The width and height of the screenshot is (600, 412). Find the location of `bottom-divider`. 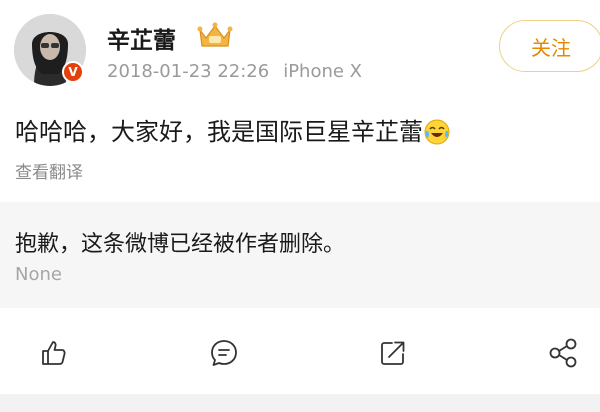

bottom-divider is located at coordinates (300, 403).